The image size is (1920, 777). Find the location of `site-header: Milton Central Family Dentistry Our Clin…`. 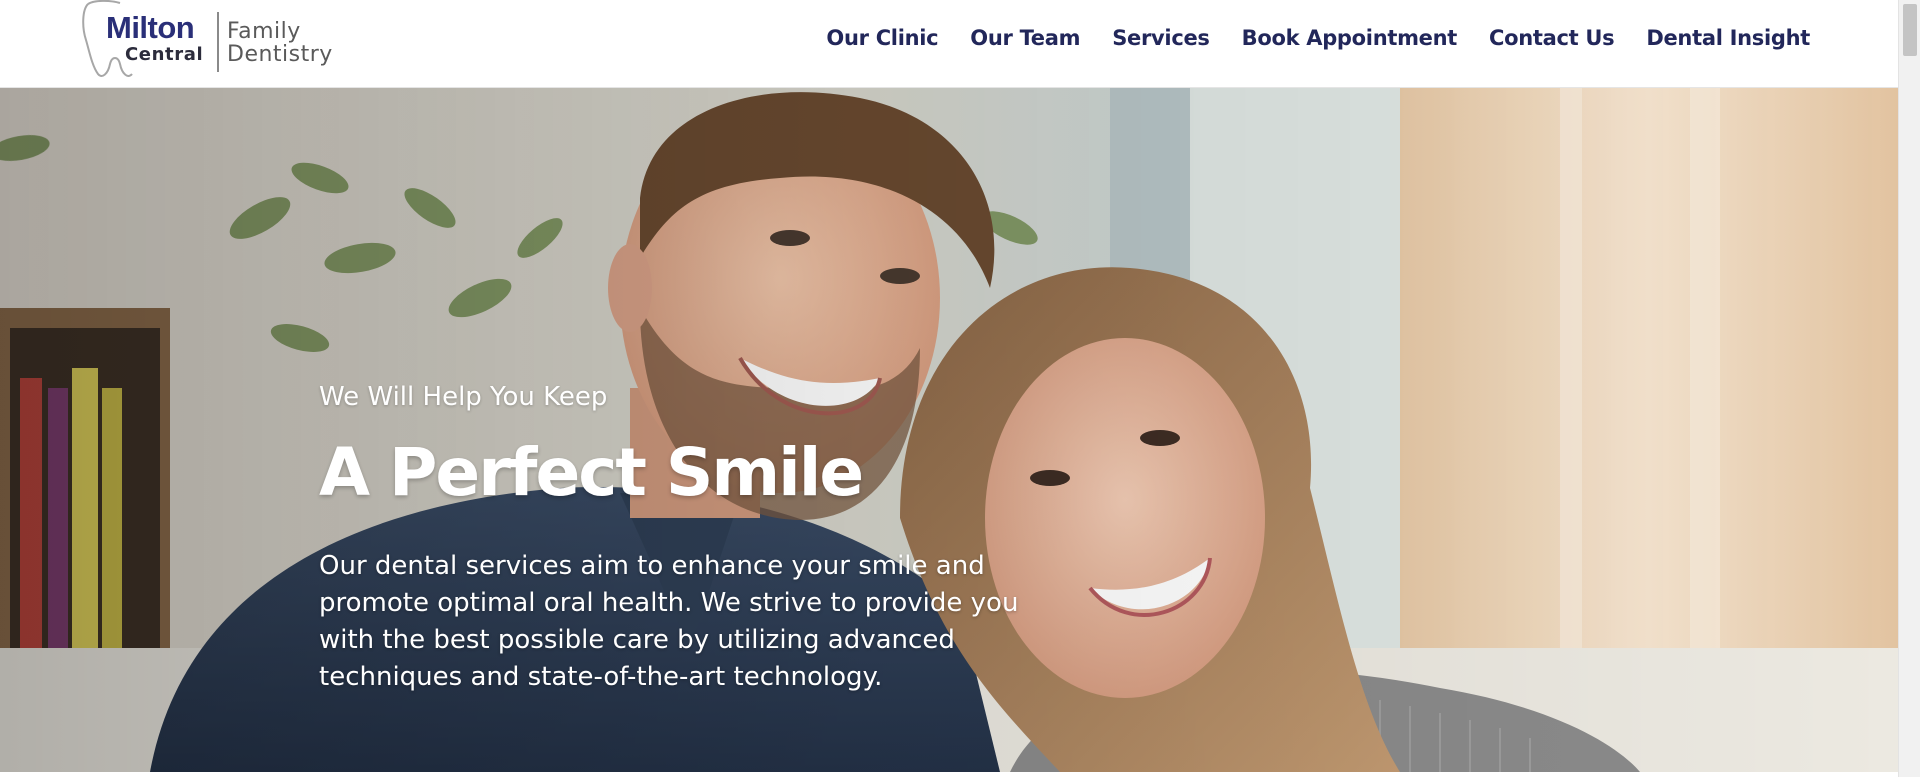

site-header: Milton Central Family Dentistry Our Clin… is located at coordinates (949, 44).